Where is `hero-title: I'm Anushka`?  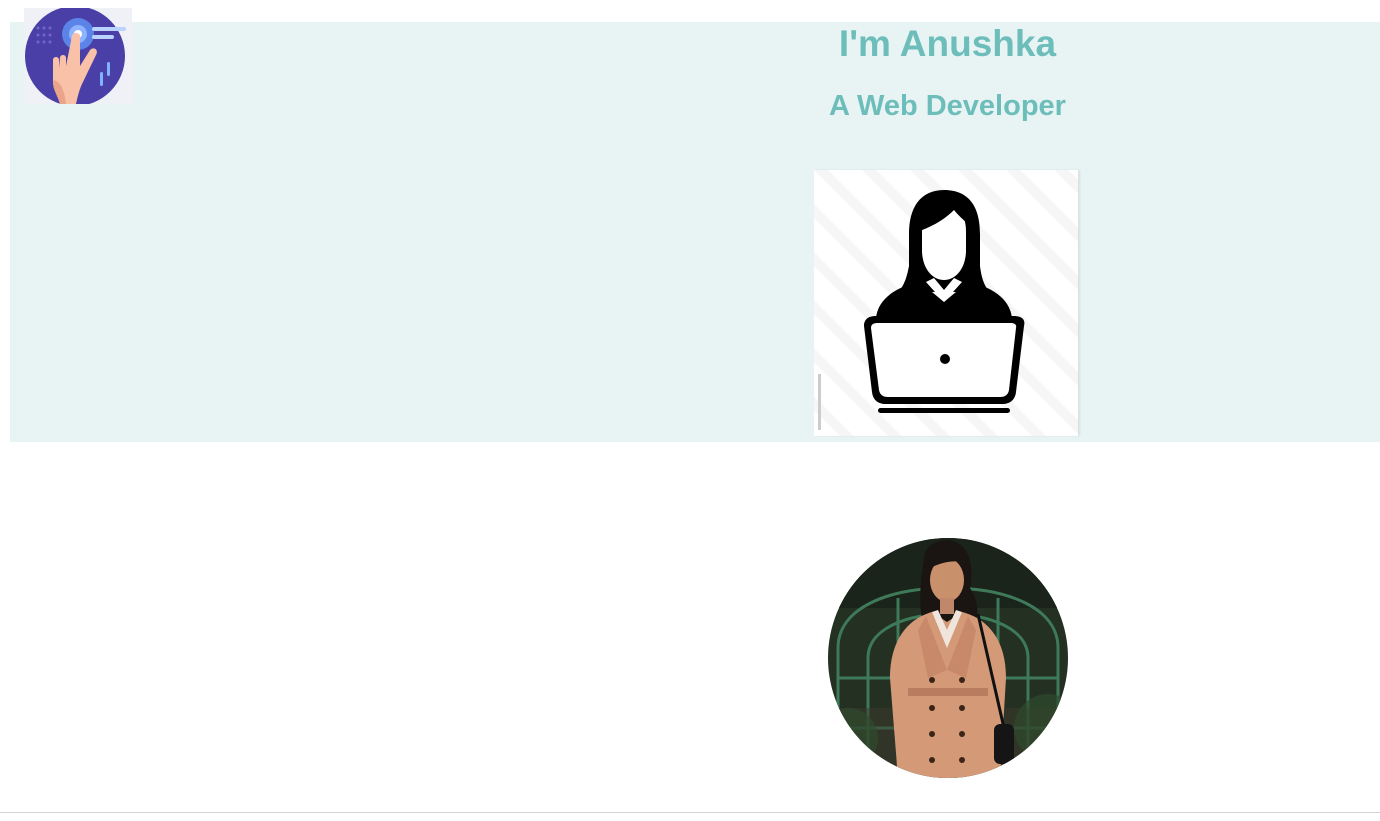 hero-title: I'm Anushka is located at coordinates (947, 43).